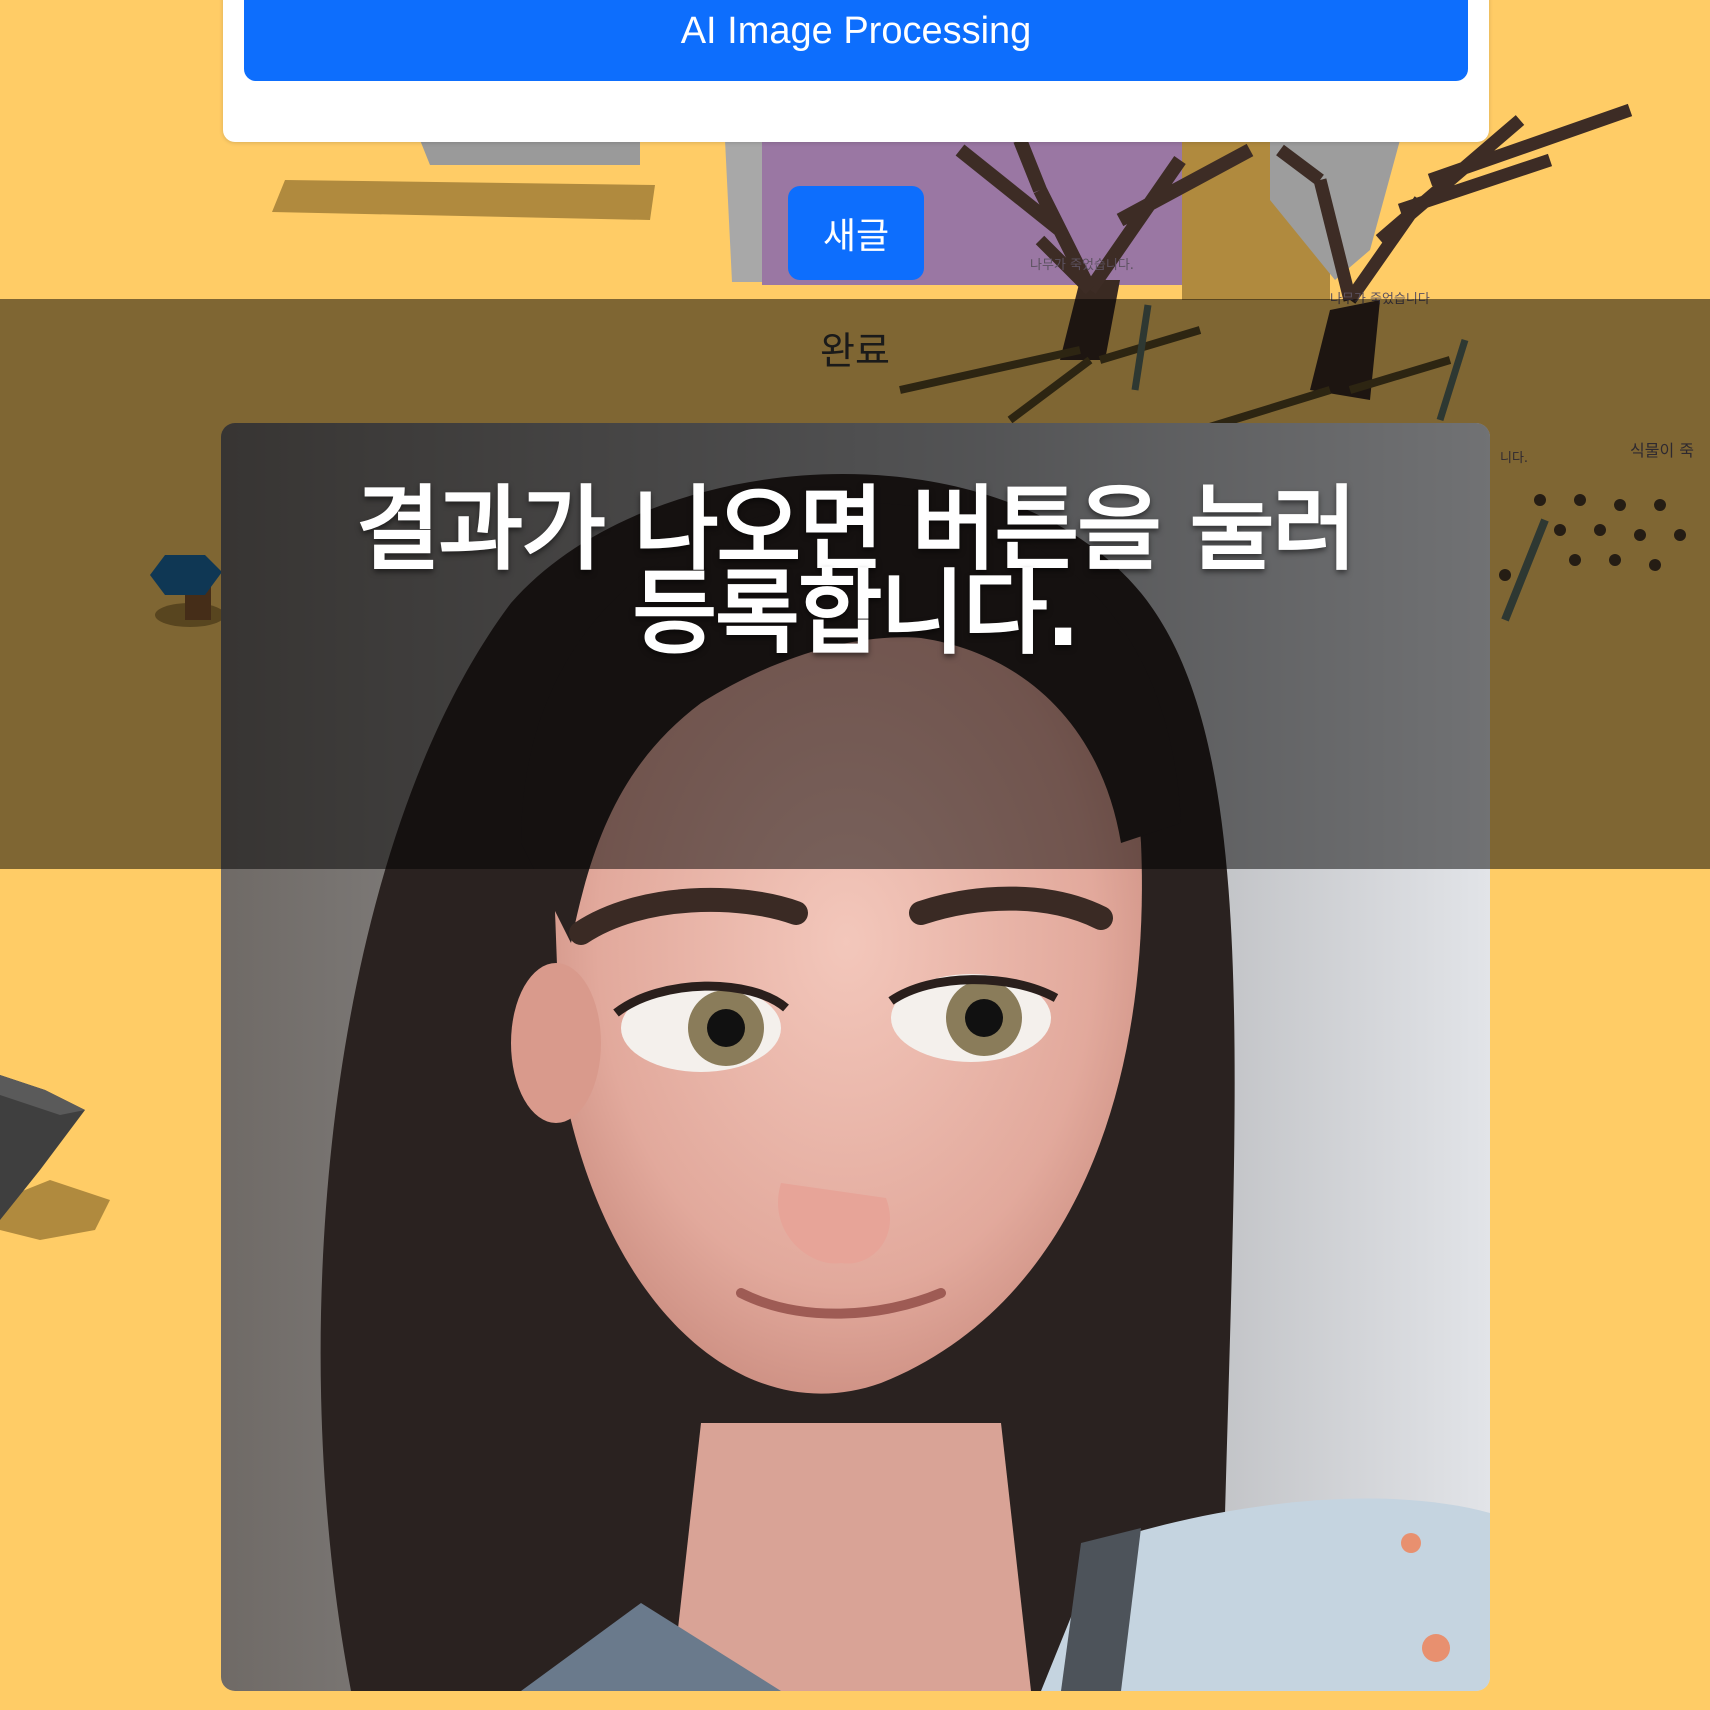  I want to click on ai-processing-card: AI Image Processing, so click(856, 71).